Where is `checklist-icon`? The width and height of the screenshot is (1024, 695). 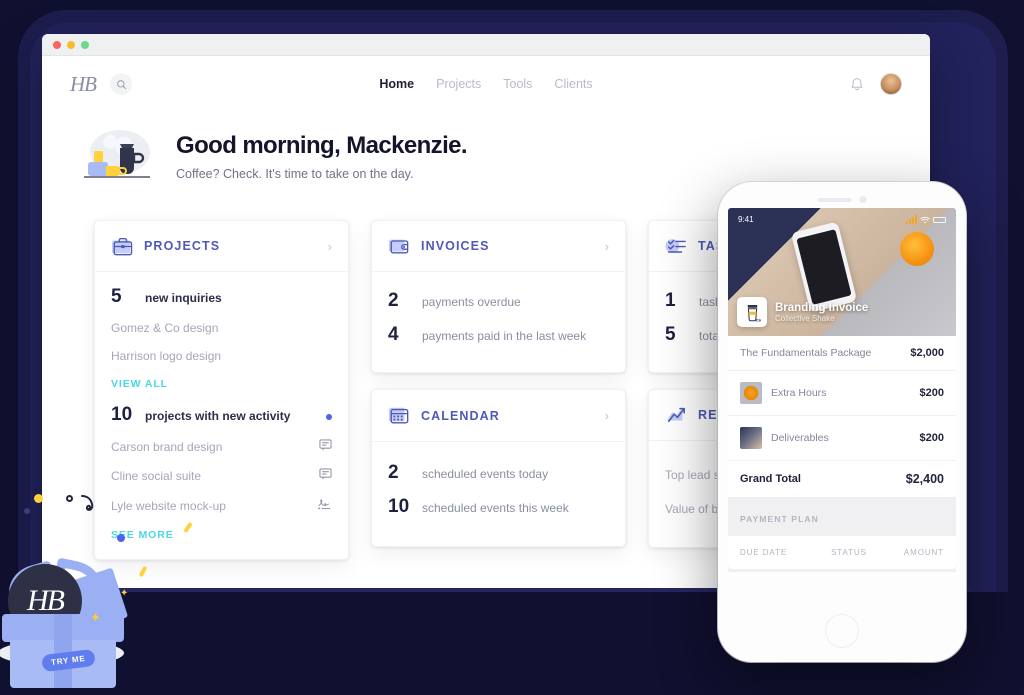
checklist-icon is located at coordinates (675, 246).